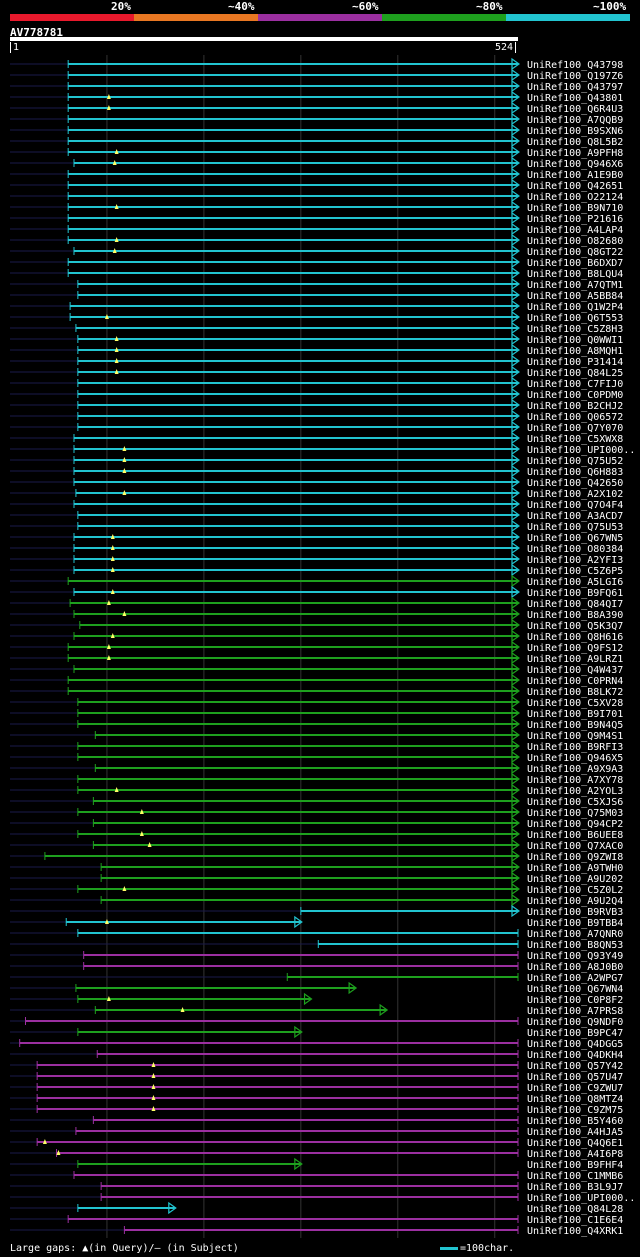  Describe the element at coordinates (575, 1209) in the screenshot. I see `hit-label: UniRef100_Q84L28` at that location.